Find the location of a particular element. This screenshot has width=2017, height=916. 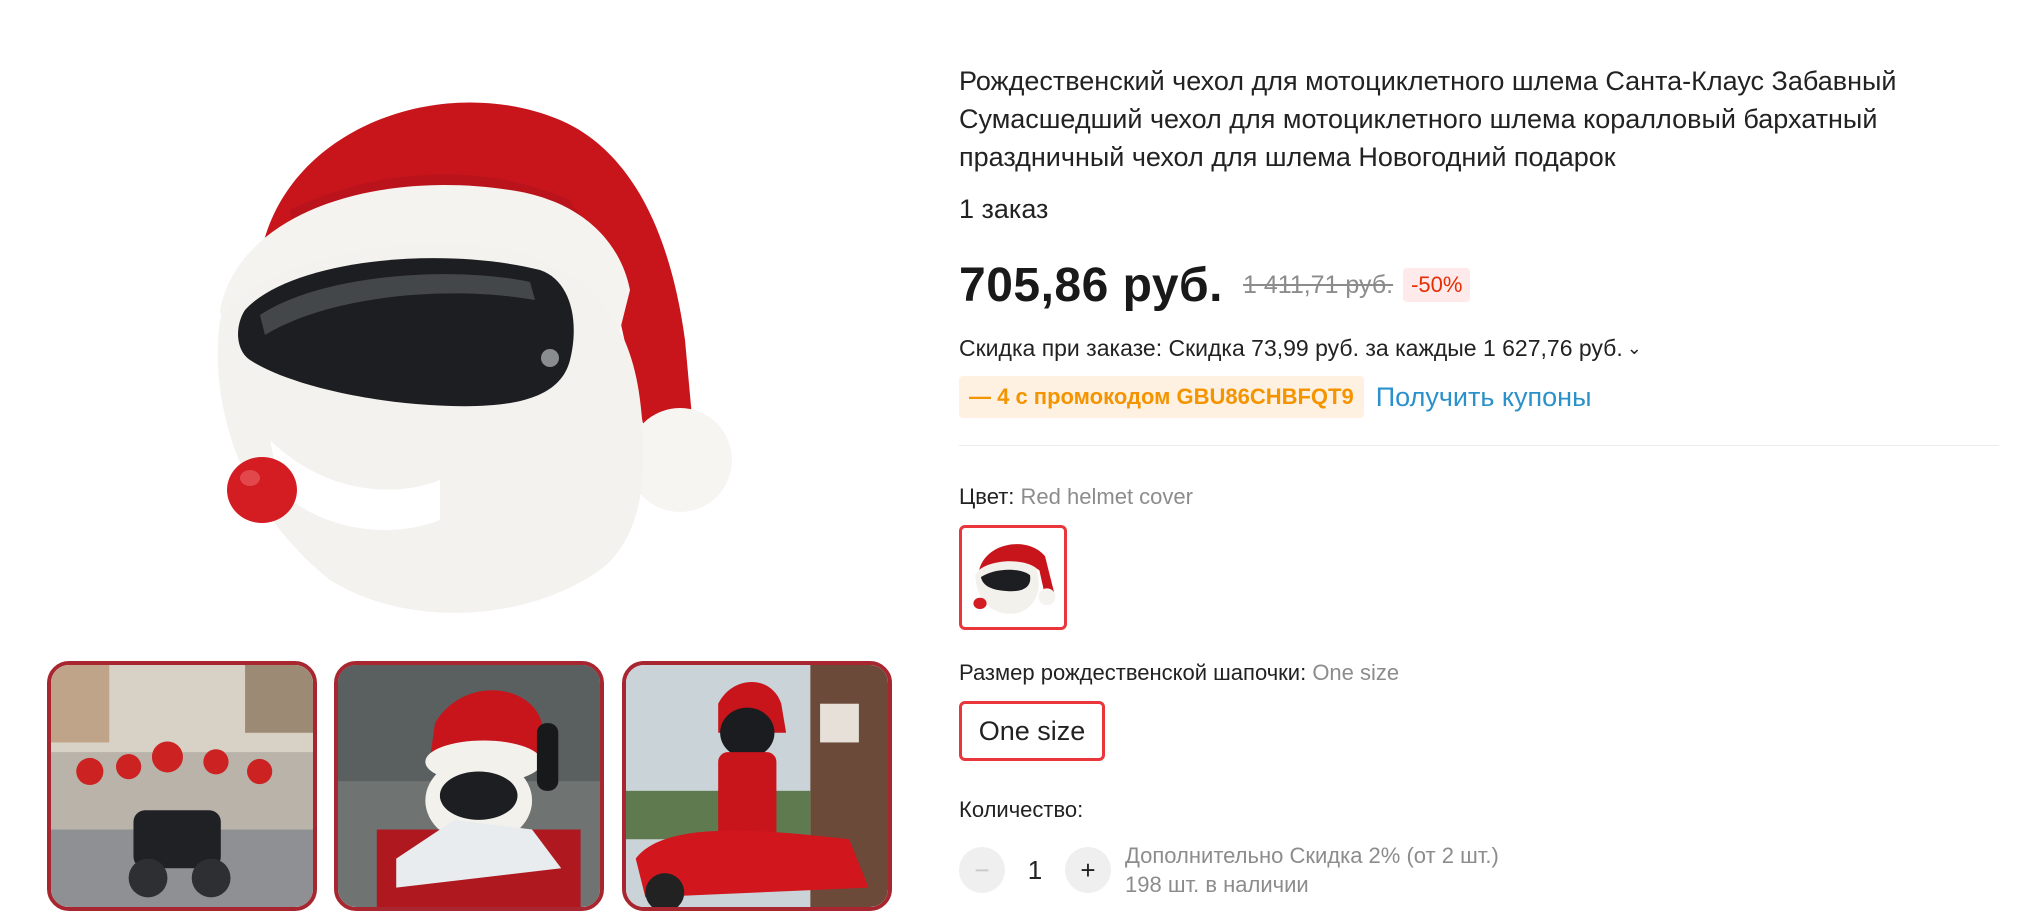

promo-code-chip: — 4 с промокодом GBU86CHBFQT9 is located at coordinates (1161, 397).